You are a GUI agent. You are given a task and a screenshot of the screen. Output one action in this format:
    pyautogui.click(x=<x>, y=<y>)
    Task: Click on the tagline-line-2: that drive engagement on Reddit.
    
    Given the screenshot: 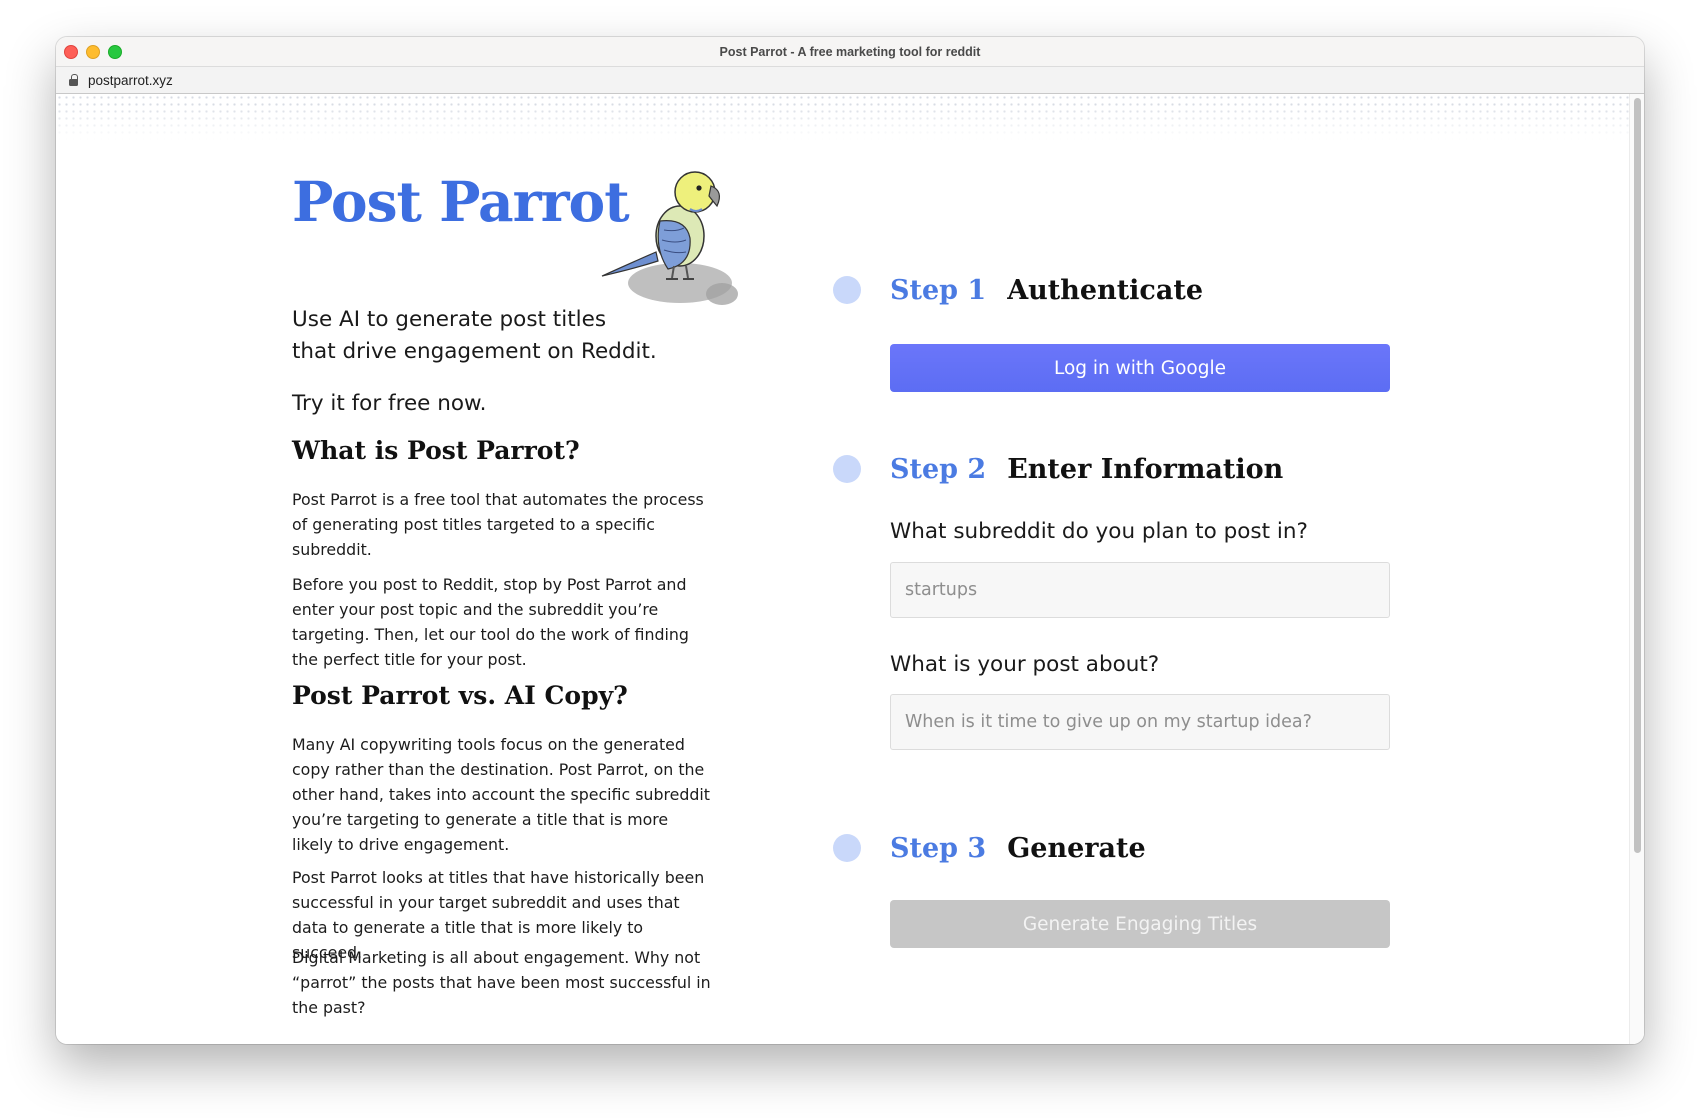 What is the action you would take?
    pyautogui.click(x=474, y=351)
    